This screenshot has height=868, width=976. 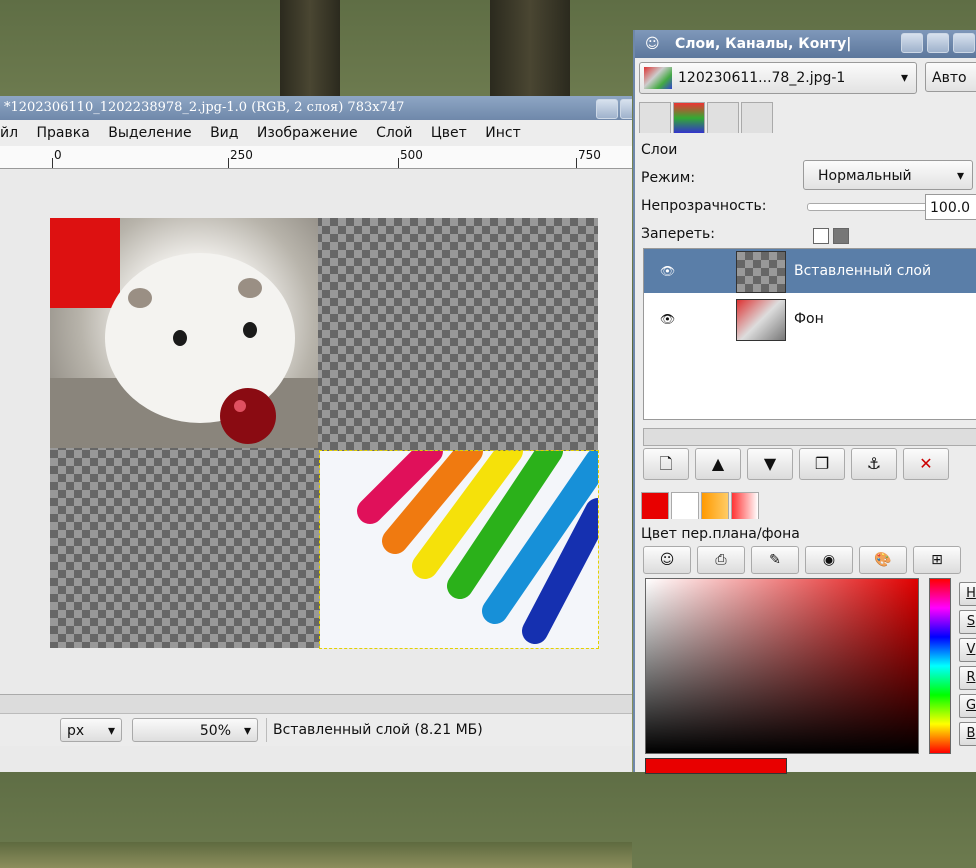 What do you see at coordinates (215, 731) in the screenshot?
I see `zoom-value: 50%` at bounding box center [215, 731].